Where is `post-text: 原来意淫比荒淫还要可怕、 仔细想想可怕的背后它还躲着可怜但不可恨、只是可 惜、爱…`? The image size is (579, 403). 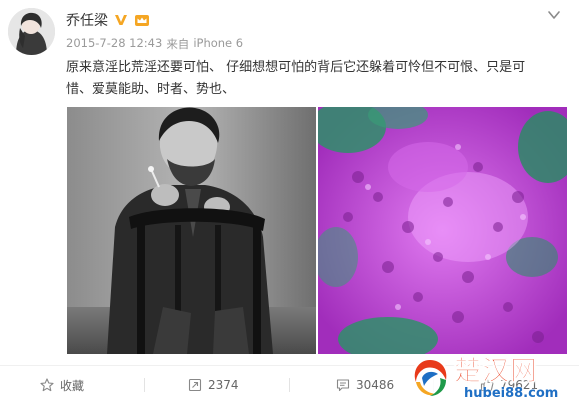
post-text: 原来意淫比荒淫还要可怕、 仔细想想可怕的背后它还躲着可怜但不可恨、只是可 惜、爱… is located at coordinates (316, 79).